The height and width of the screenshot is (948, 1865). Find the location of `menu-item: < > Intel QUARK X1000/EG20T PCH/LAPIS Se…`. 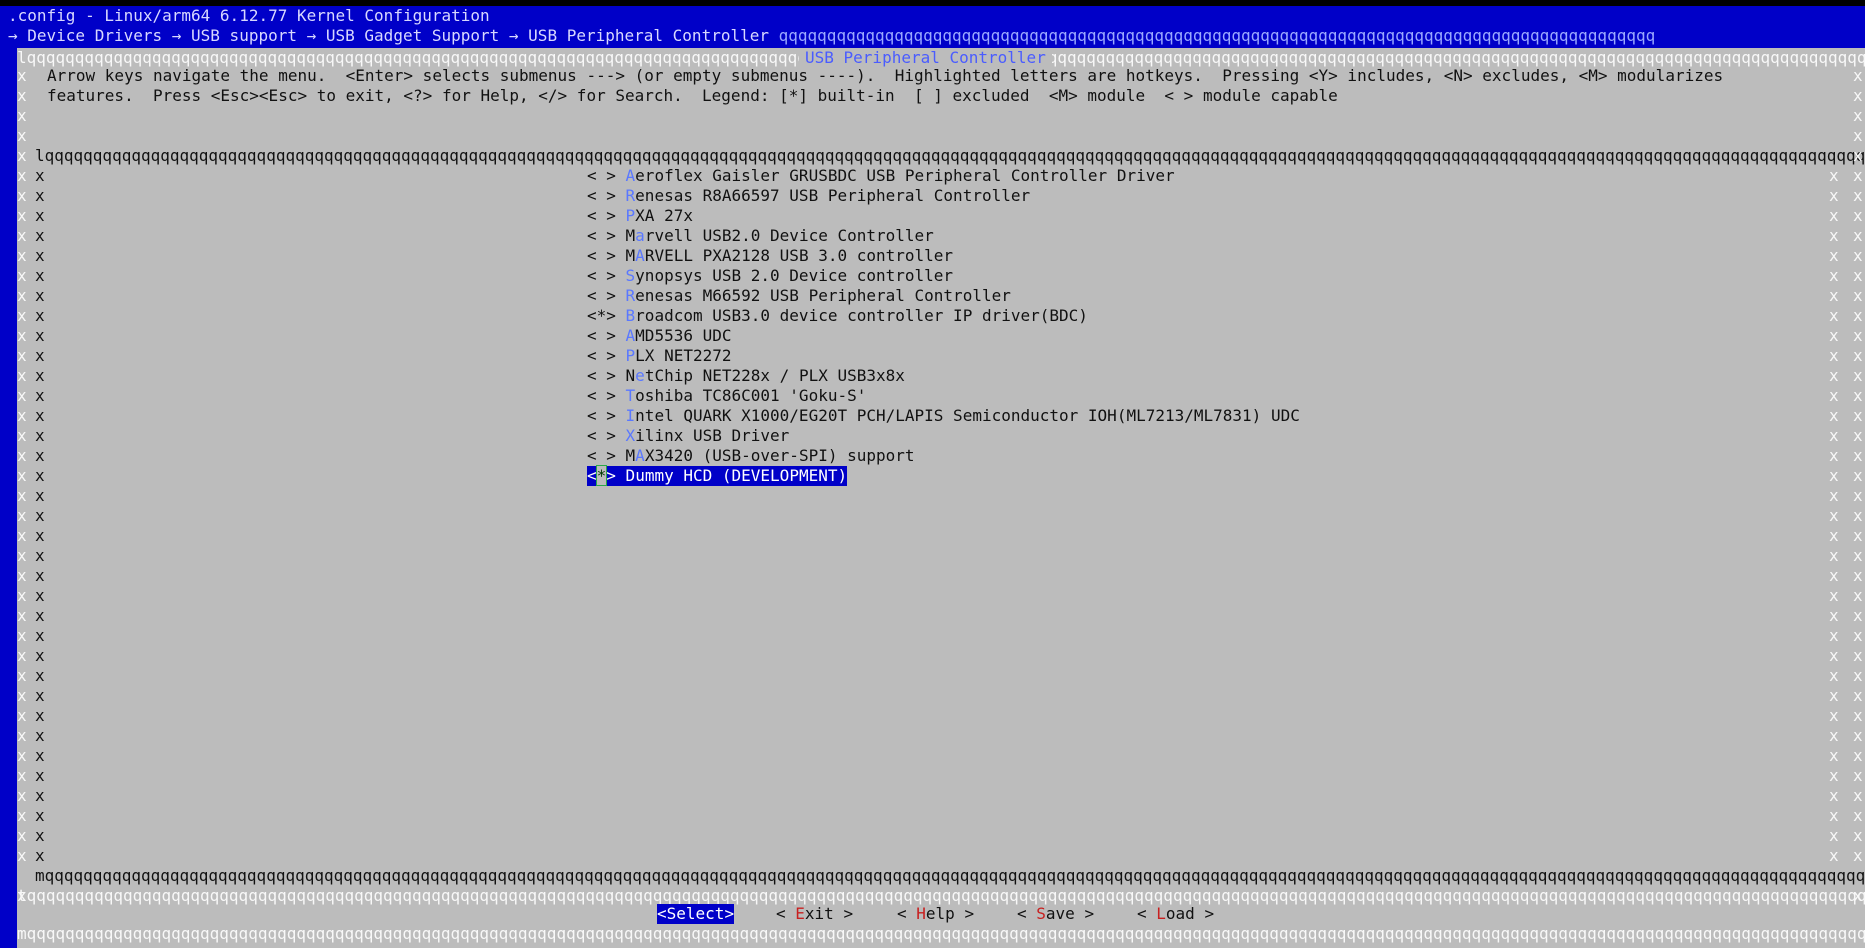

menu-item: < > Intel QUARK X1000/EG20T PCH/LAPIS Se… is located at coordinates (943, 416).